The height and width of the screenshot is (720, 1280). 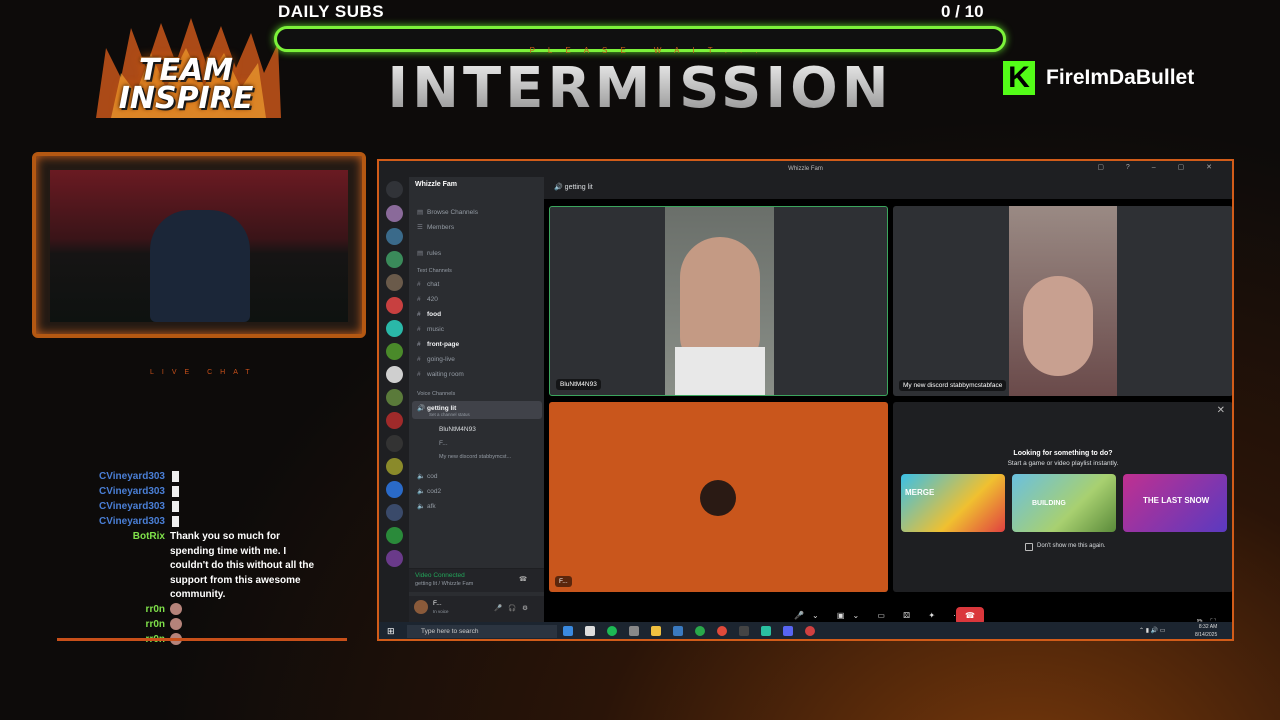 I want to click on kick-icon: K, so click(x=1019, y=78).